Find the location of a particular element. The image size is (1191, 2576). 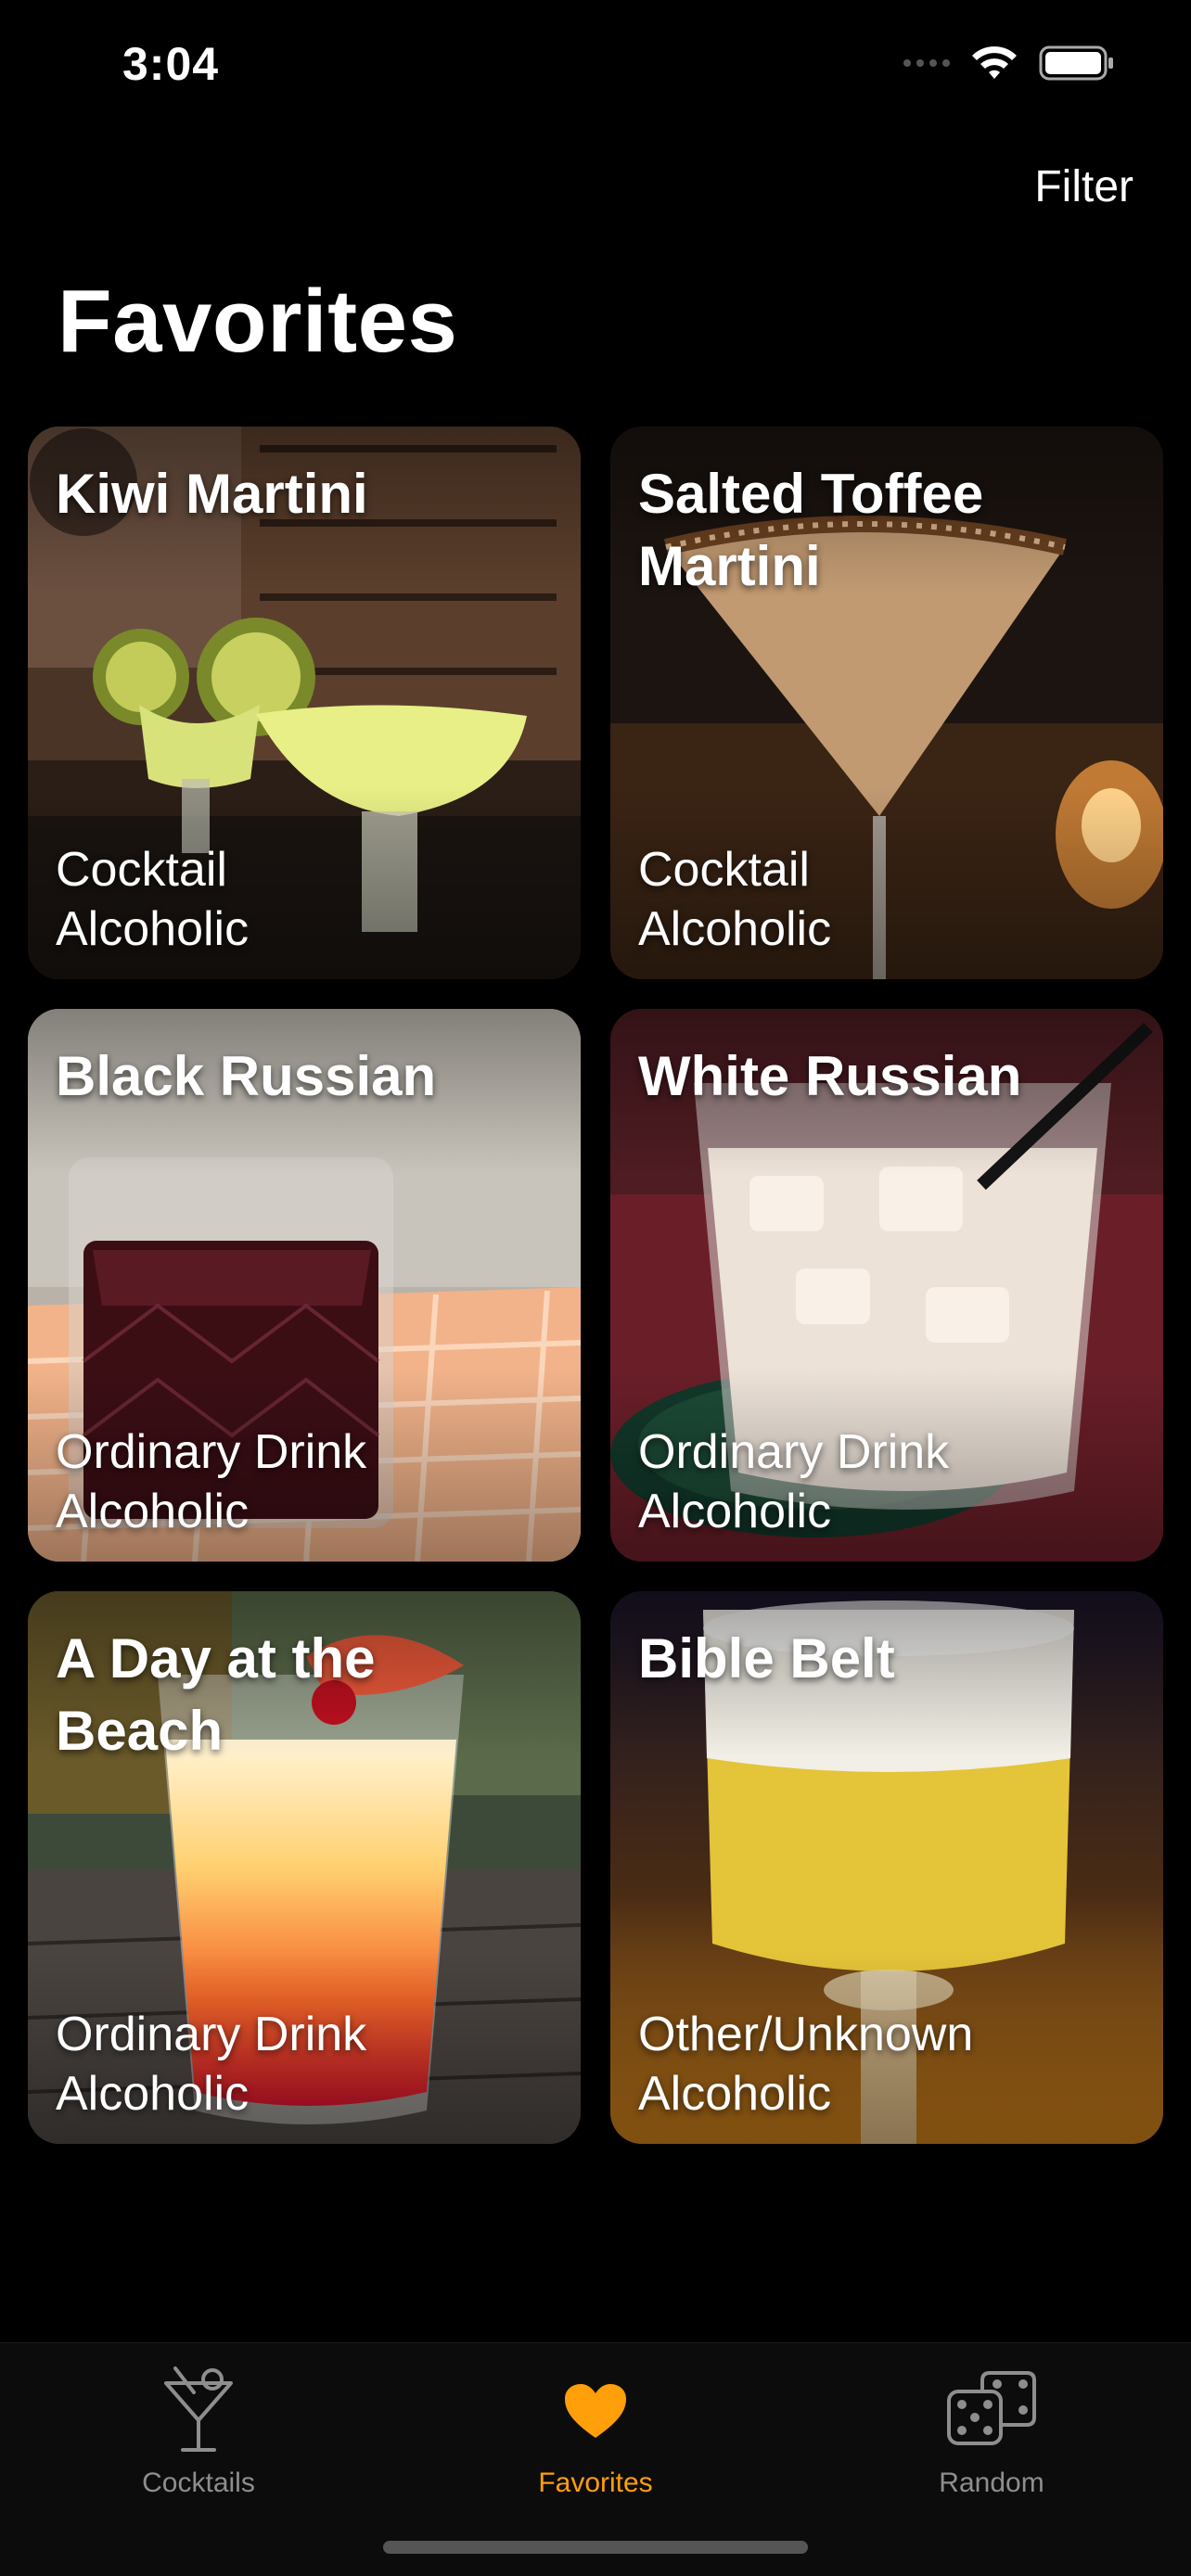

battery-icon is located at coordinates (1076, 63).